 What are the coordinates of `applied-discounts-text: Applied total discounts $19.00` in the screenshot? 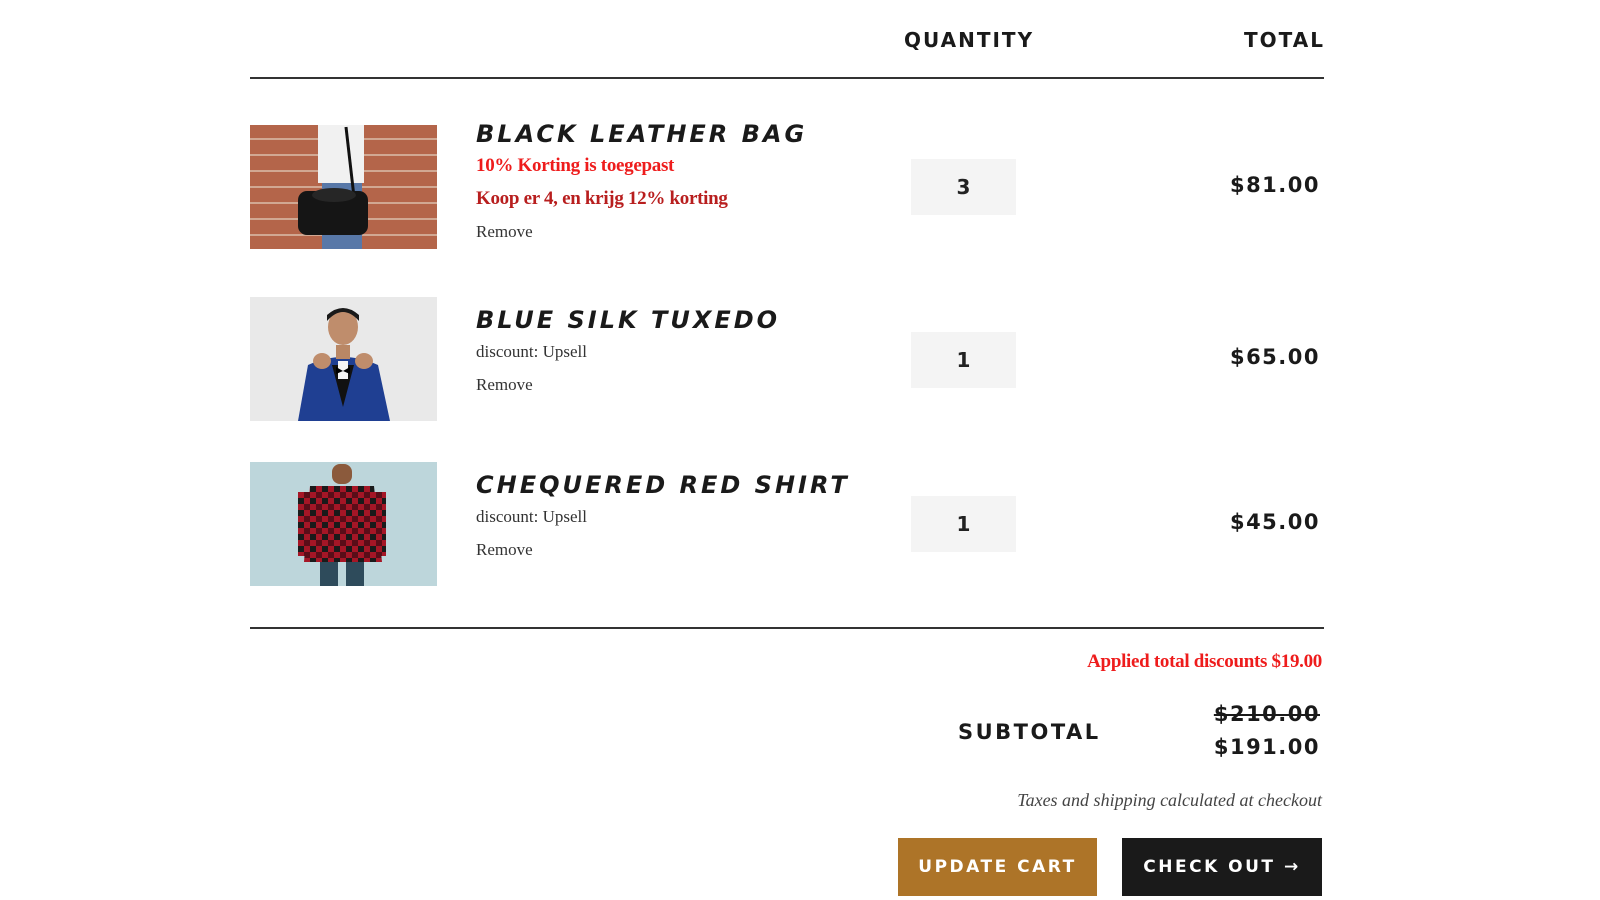 It's located at (1204, 661).